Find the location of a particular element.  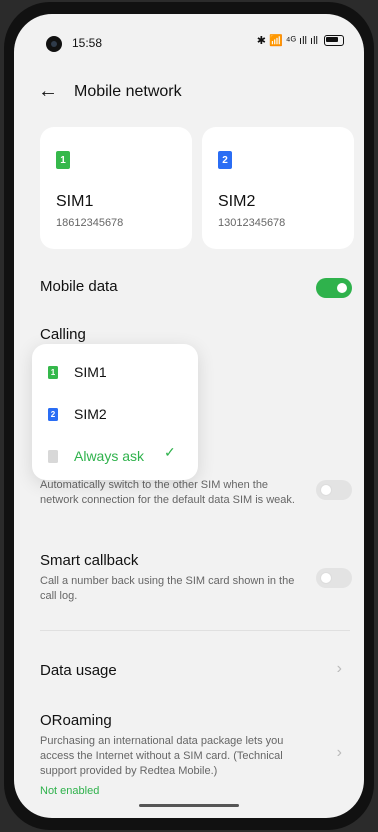

status-icons: ✱ 📶 ⁴ᴳ ıll ıll is located at coordinates (300, 40).